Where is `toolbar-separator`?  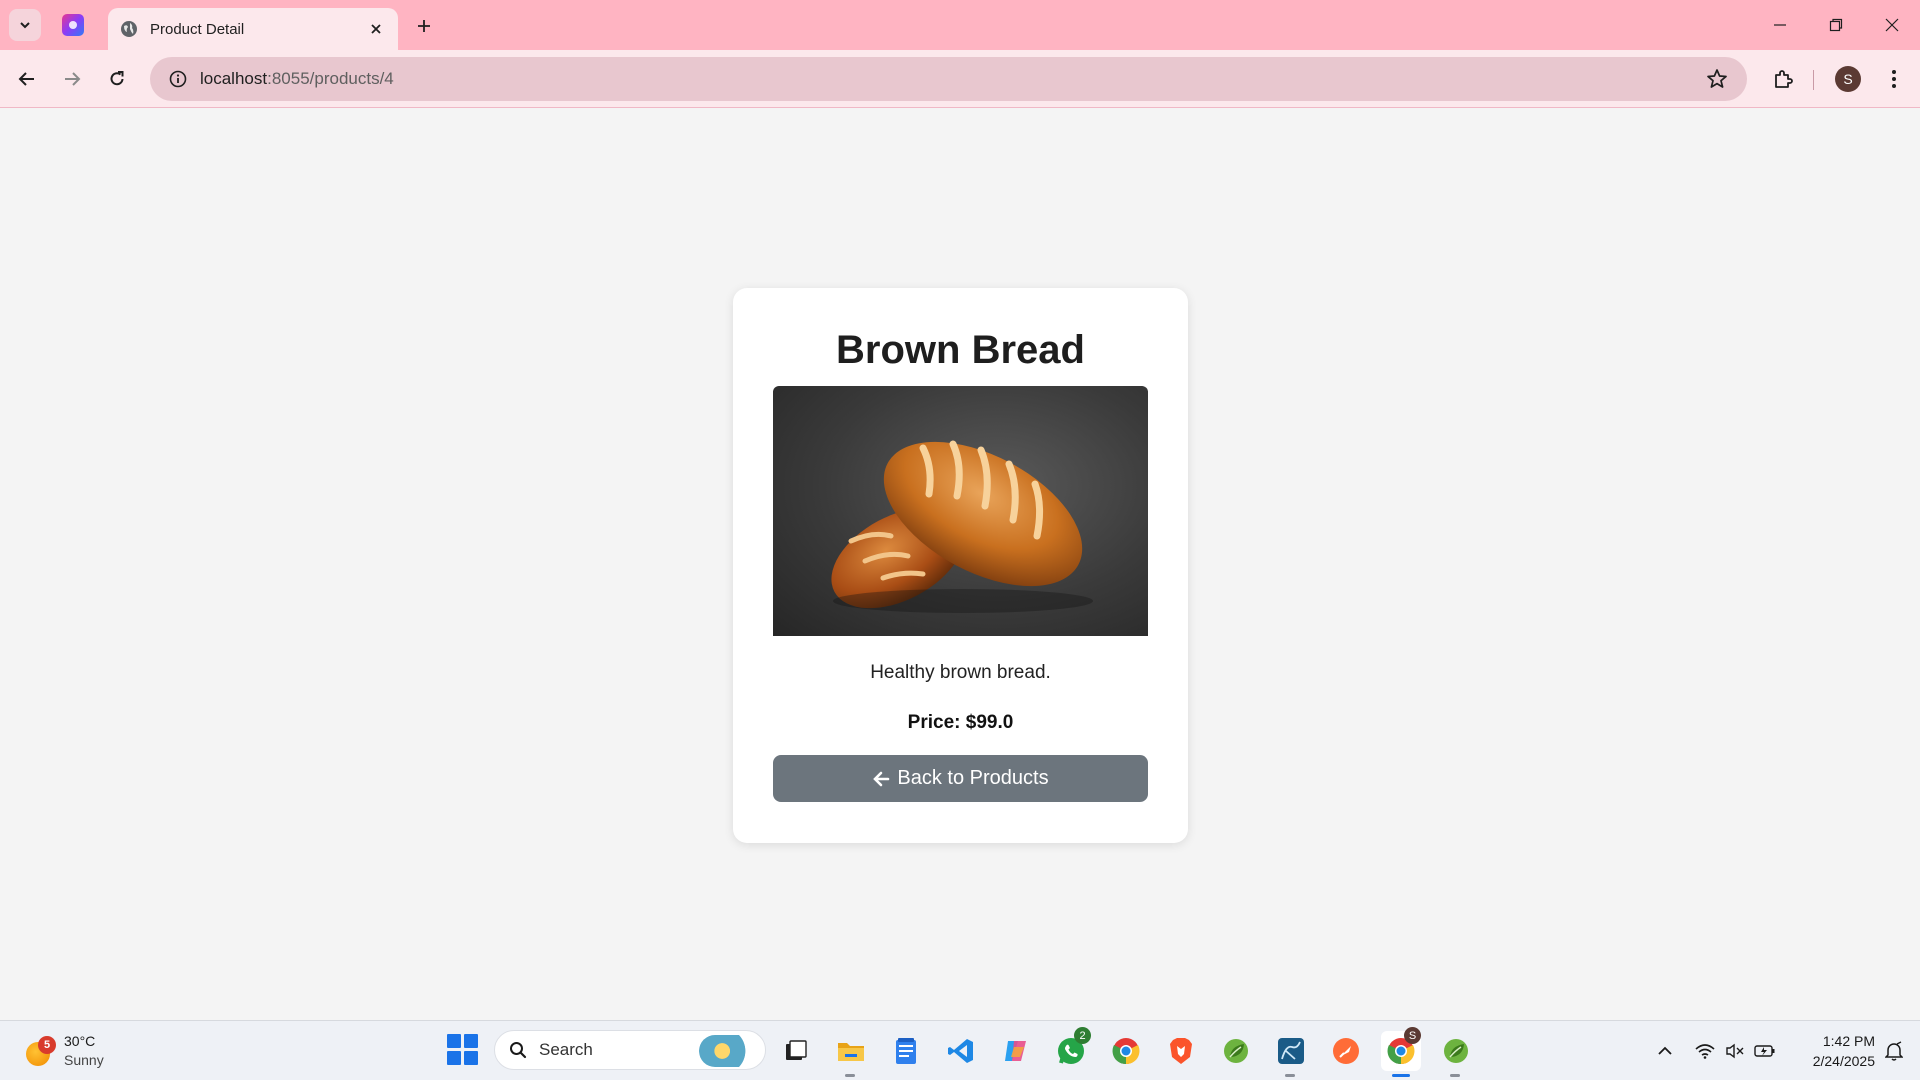
toolbar-separator is located at coordinates (1813, 80).